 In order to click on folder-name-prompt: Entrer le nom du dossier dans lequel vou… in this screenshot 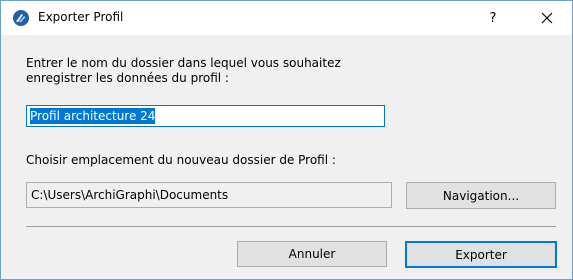, I will do `click(183, 70)`.